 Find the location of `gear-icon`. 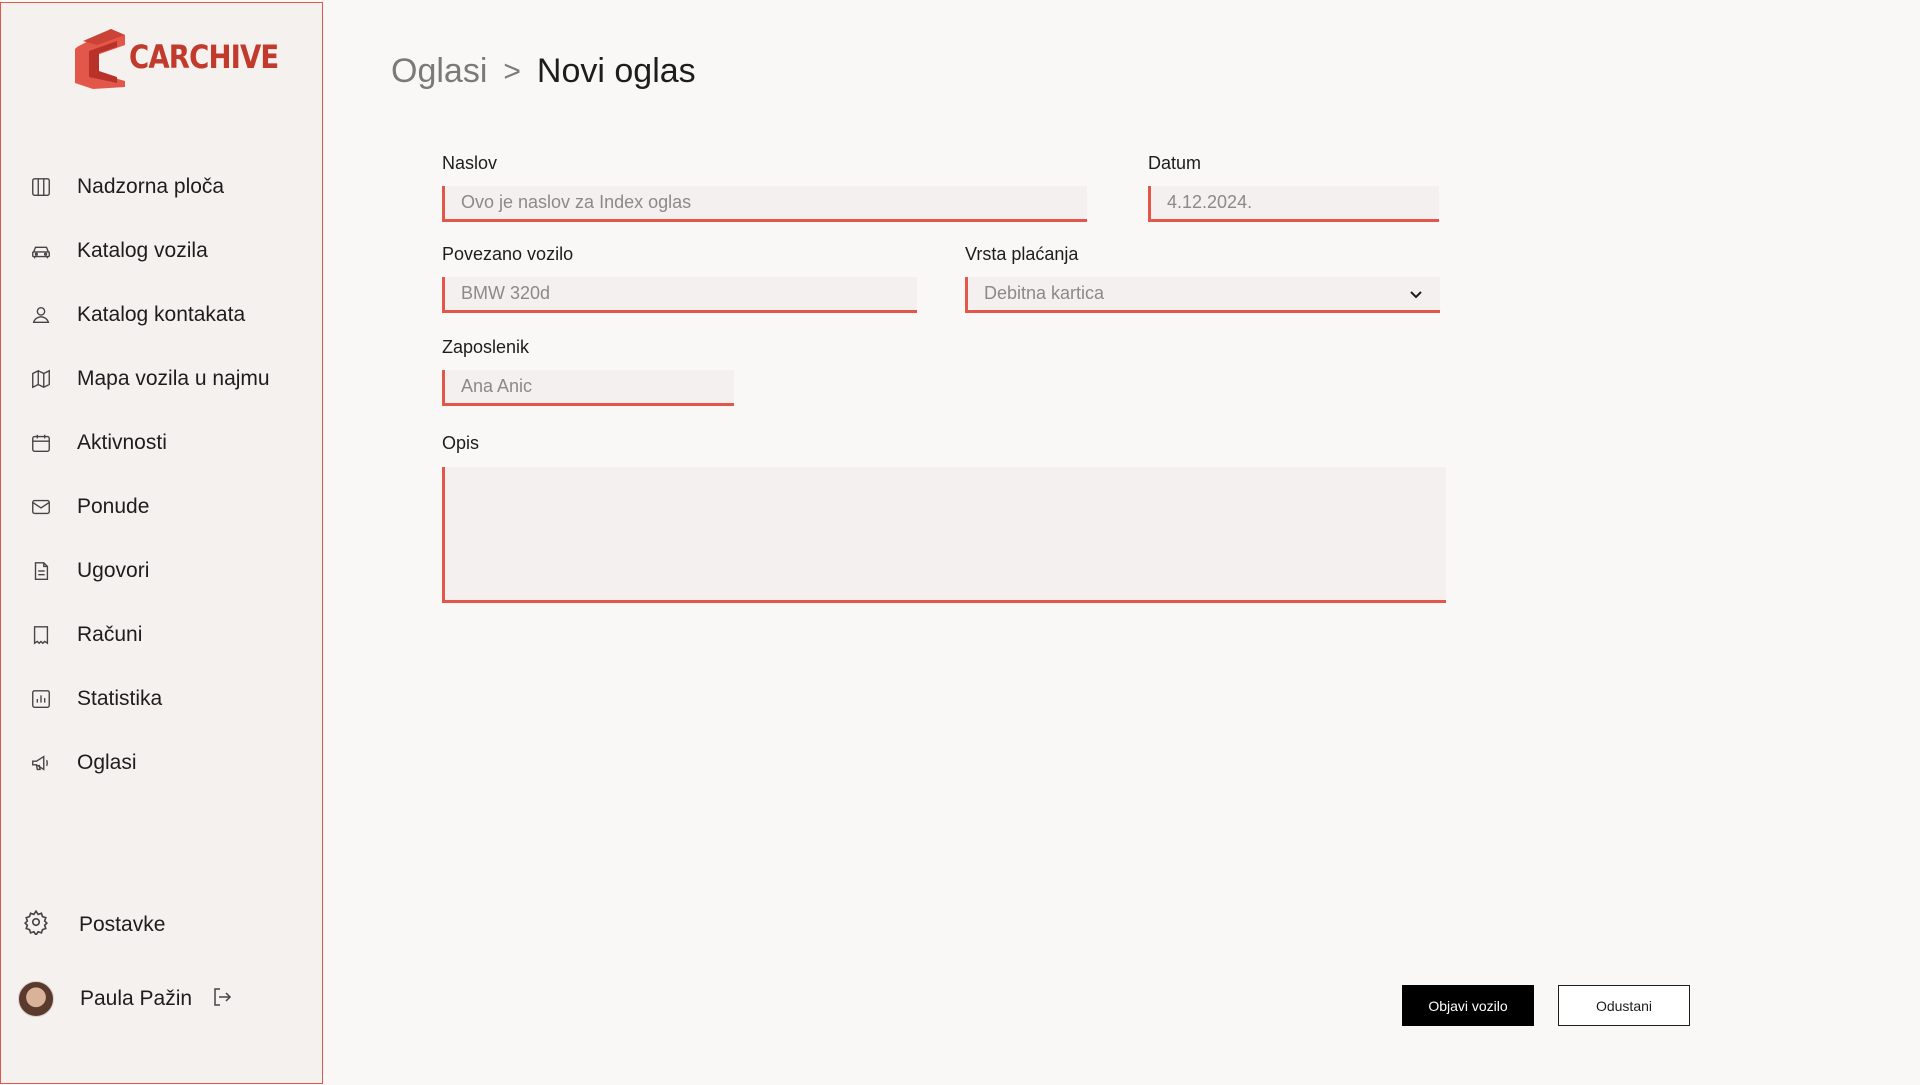

gear-icon is located at coordinates (36, 924).